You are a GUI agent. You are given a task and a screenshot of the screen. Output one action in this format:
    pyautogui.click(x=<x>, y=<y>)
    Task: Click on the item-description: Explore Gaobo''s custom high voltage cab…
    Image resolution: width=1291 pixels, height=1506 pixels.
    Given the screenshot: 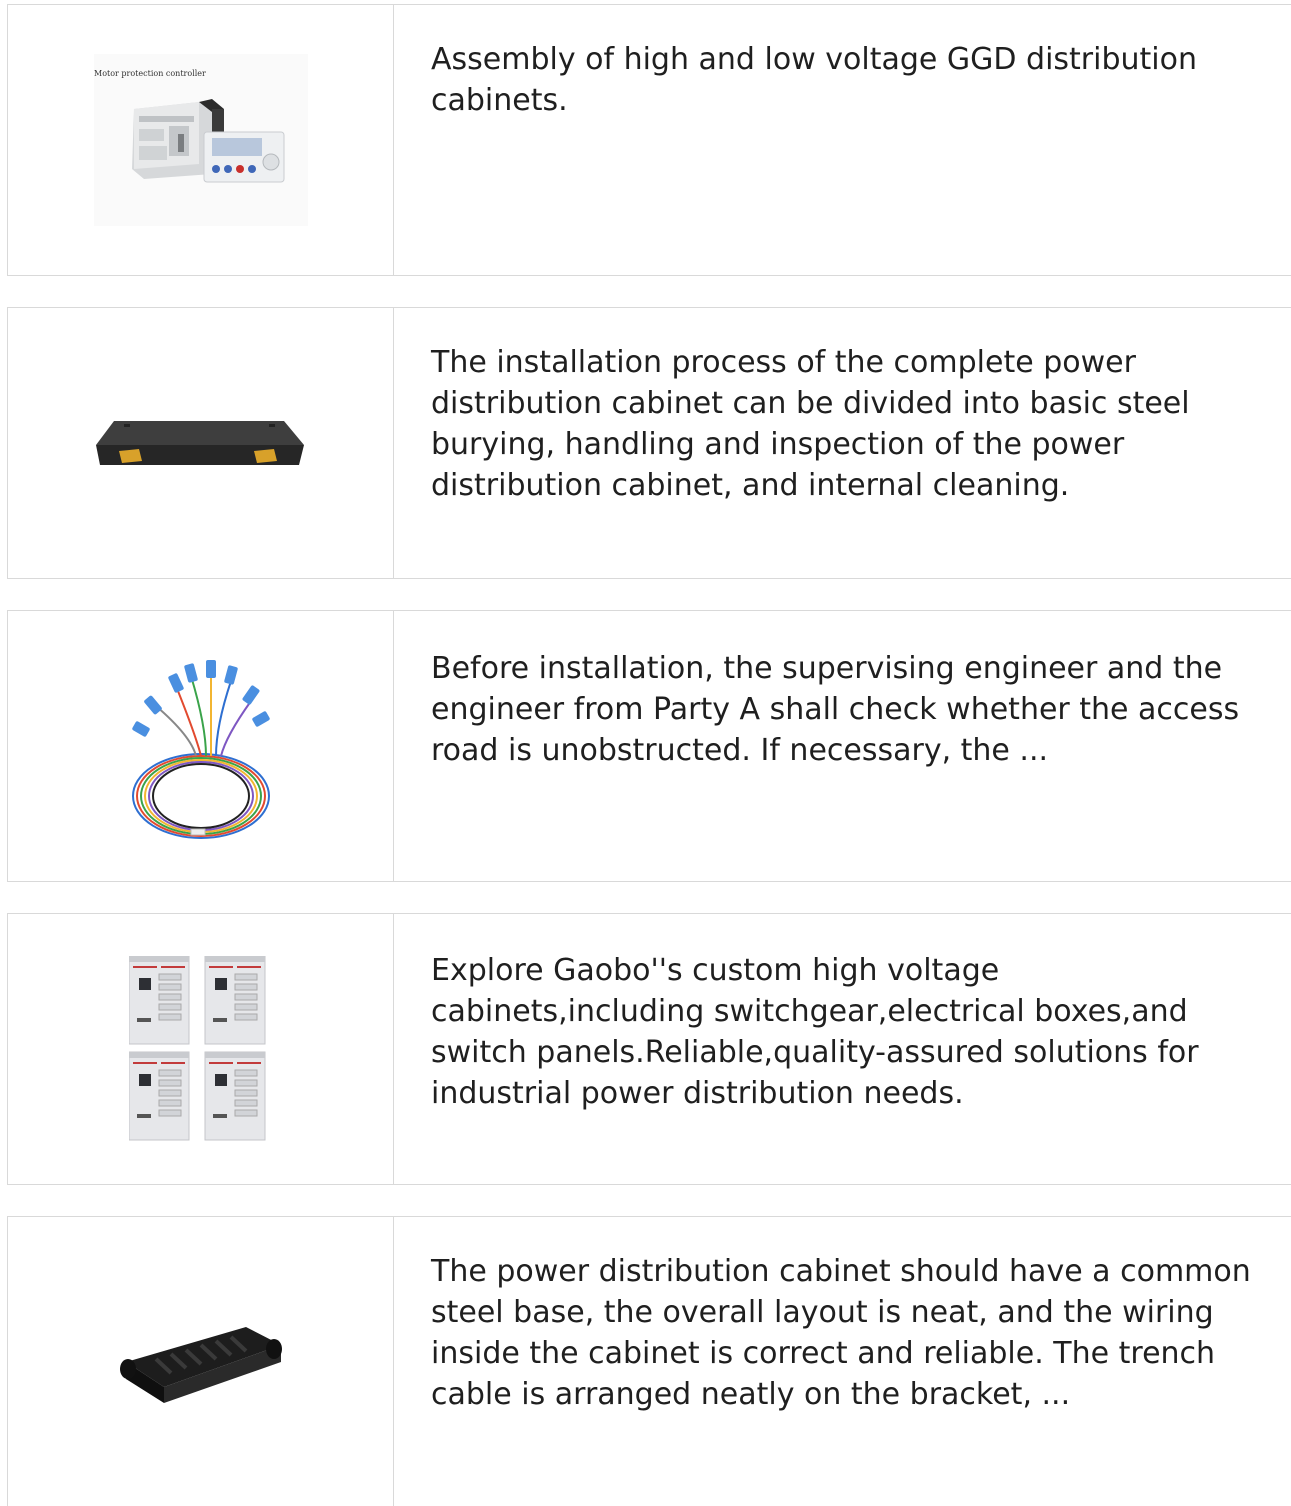 What is the action you would take?
    pyautogui.click(x=842, y=1049)
    